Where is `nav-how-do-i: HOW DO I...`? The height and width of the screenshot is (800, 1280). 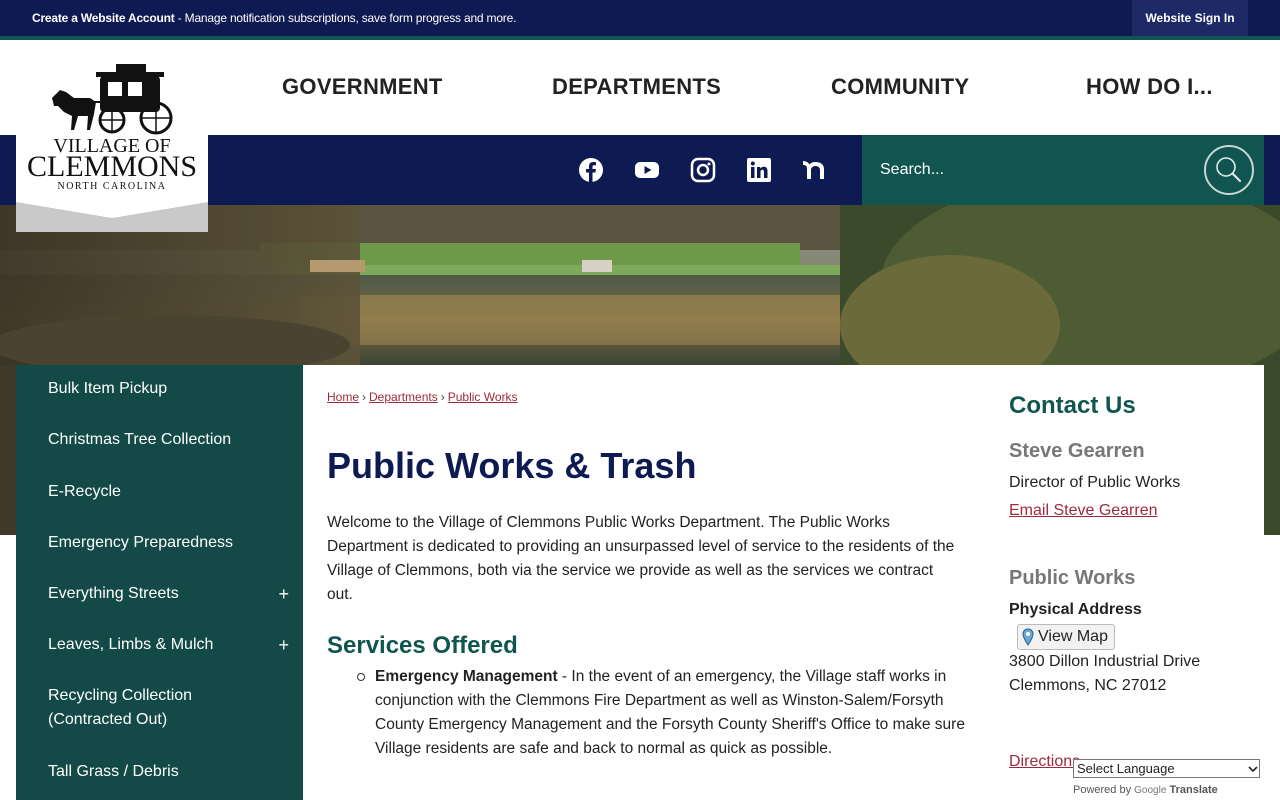
nav-how-do-i: HOW DO I... is located at coordinates (1149, 87).